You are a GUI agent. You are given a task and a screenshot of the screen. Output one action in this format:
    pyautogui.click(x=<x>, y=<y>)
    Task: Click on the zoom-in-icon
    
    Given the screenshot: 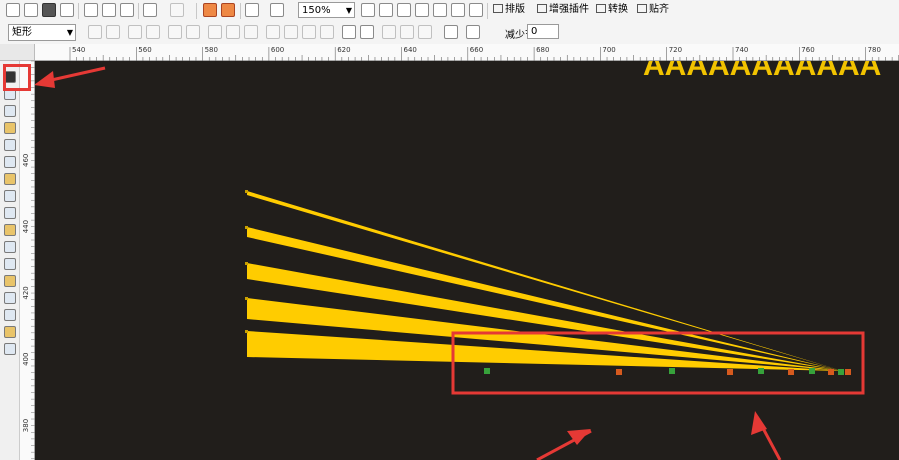 What is the action you would take?
    pyautogui.click(x=368, y=10)
    